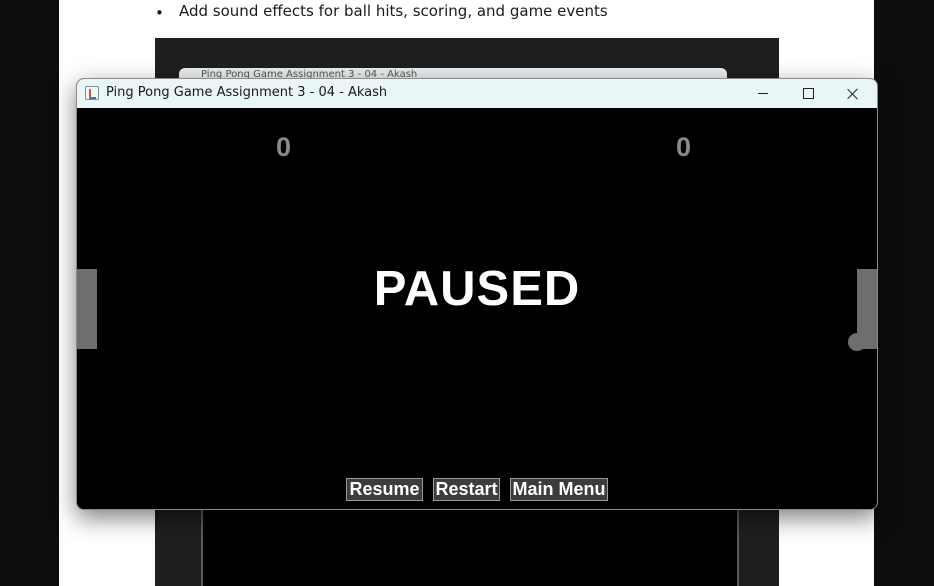  I want to click on resume-button: Resume, so click(384, 489).